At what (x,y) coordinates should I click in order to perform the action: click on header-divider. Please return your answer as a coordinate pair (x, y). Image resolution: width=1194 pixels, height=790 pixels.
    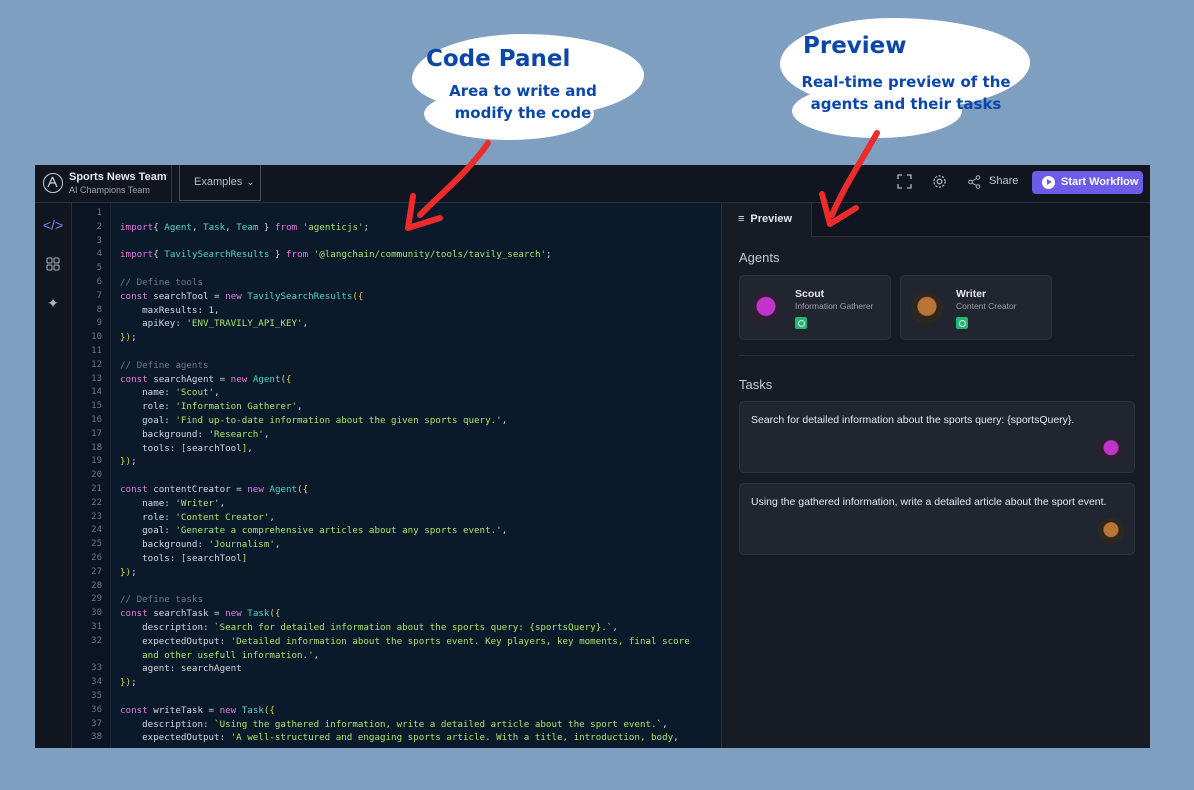
    Looking at the image, I should click on (171, 183).